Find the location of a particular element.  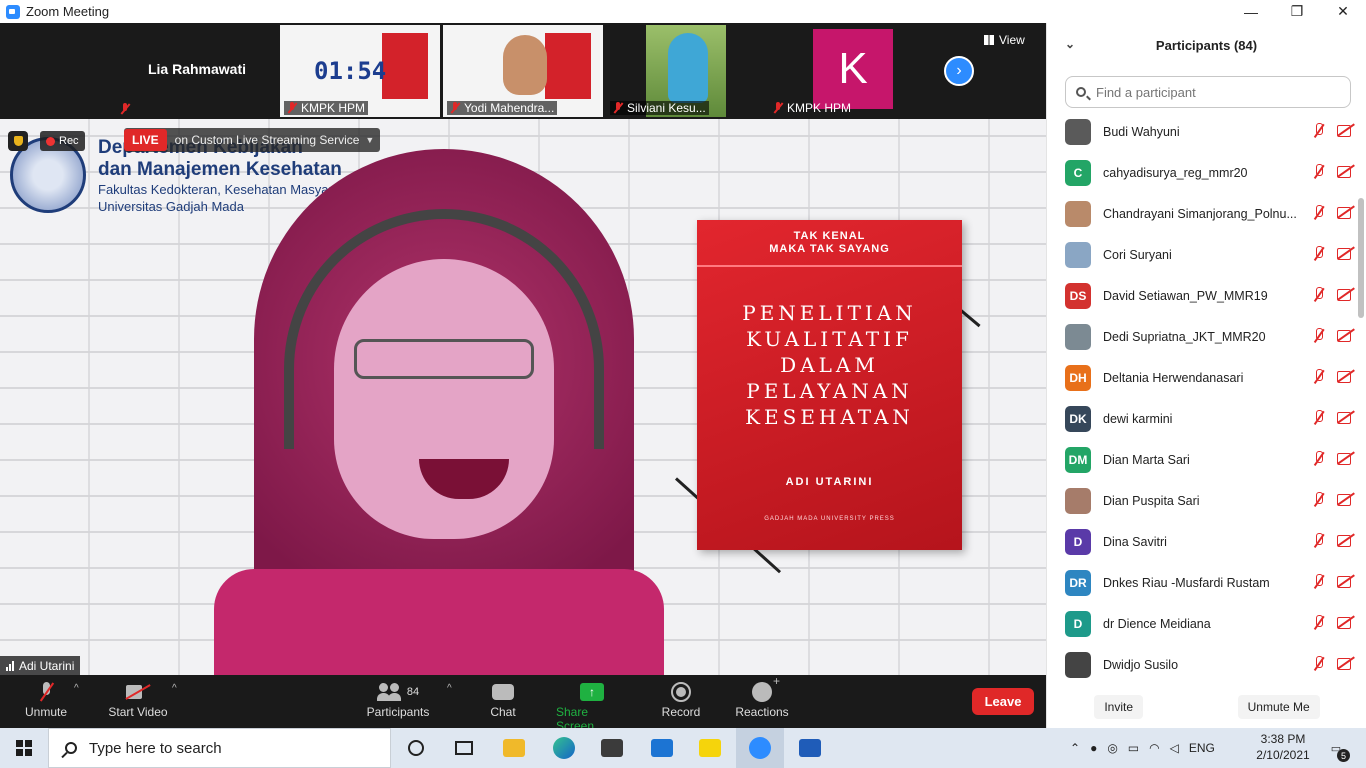

battery-icon: ▭ is located at coordinates (1133, 748).